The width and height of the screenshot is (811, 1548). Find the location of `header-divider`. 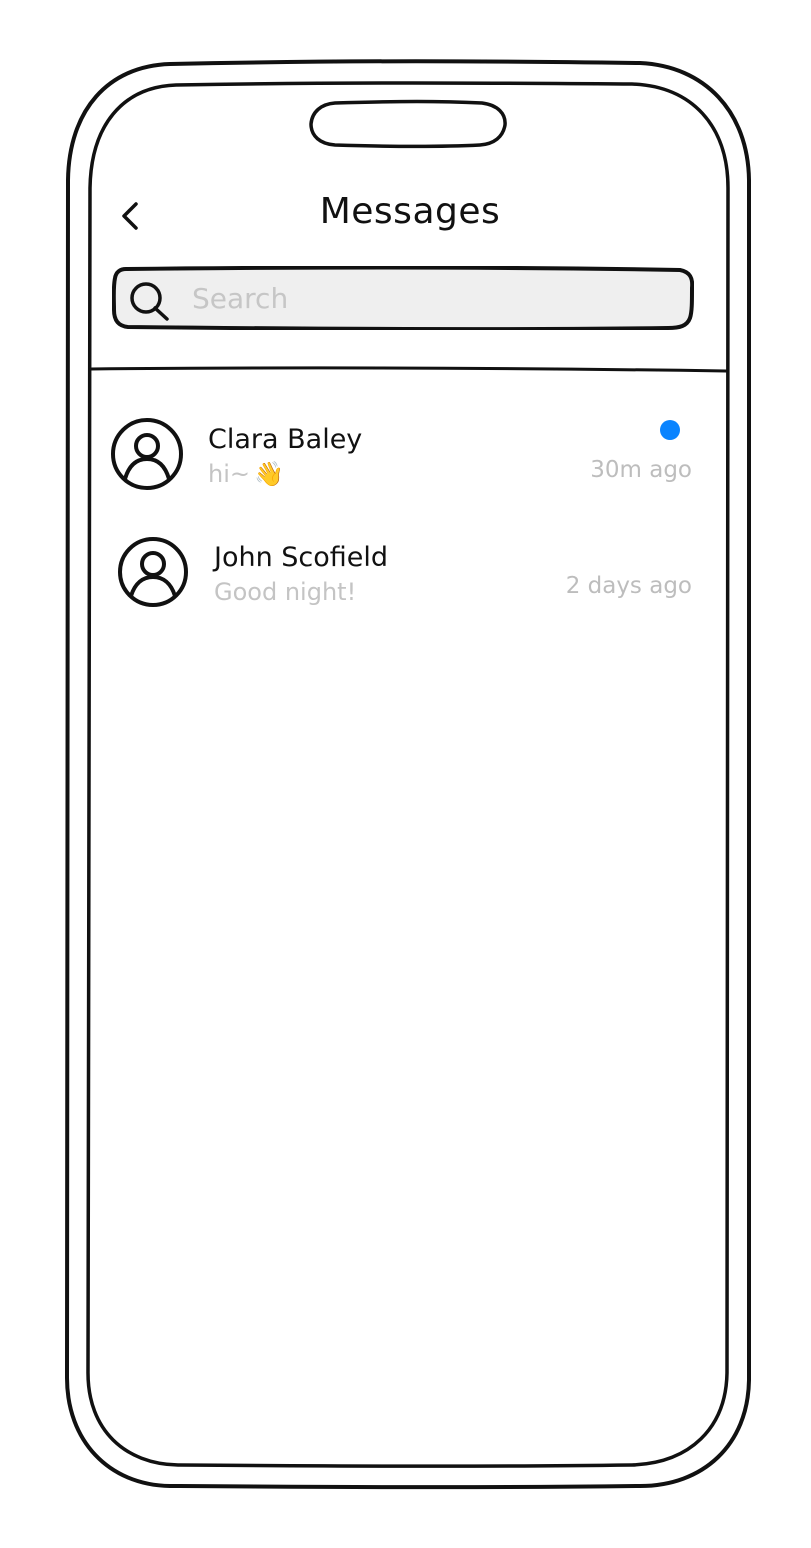

header-divider is located at coordinates (408, 369).